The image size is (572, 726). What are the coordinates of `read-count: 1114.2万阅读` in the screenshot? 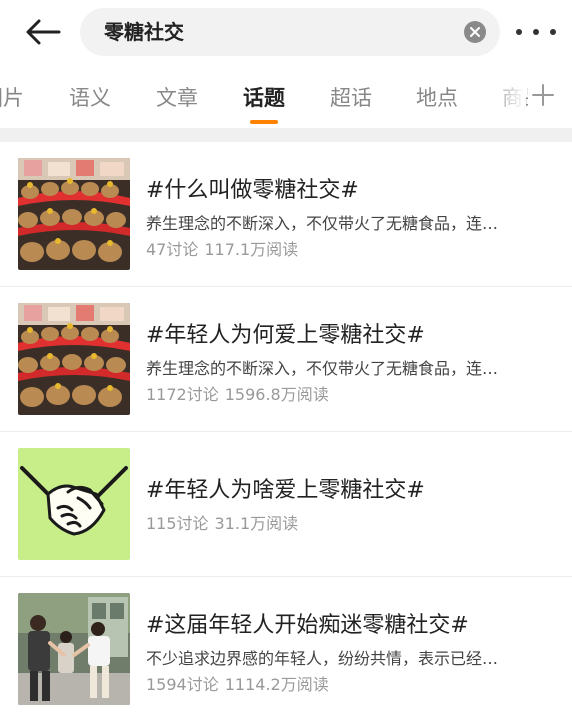 It's located at (276, 684).